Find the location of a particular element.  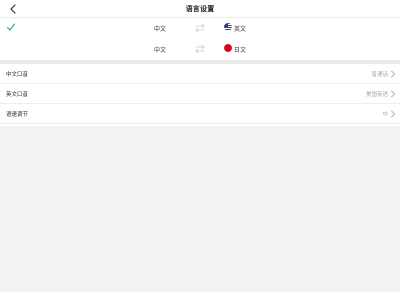

target-language-label: 英文 is located at coordinates (240, 29).